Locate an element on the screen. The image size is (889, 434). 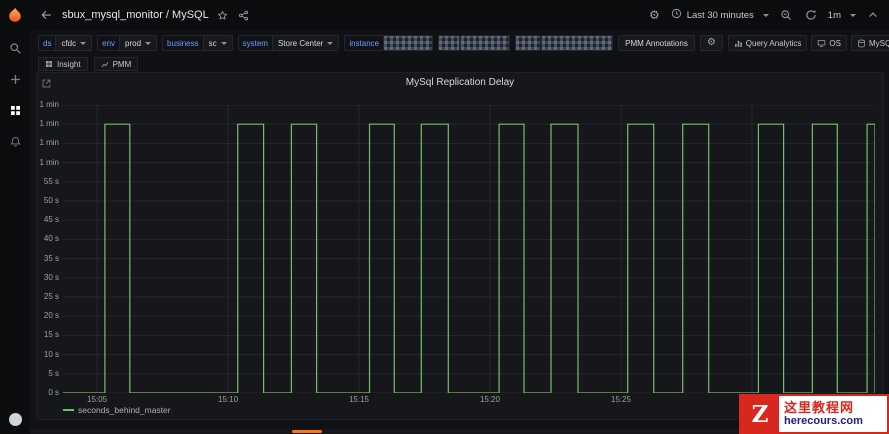
variable-system: system Store Center is located at coordinates (288, 43).